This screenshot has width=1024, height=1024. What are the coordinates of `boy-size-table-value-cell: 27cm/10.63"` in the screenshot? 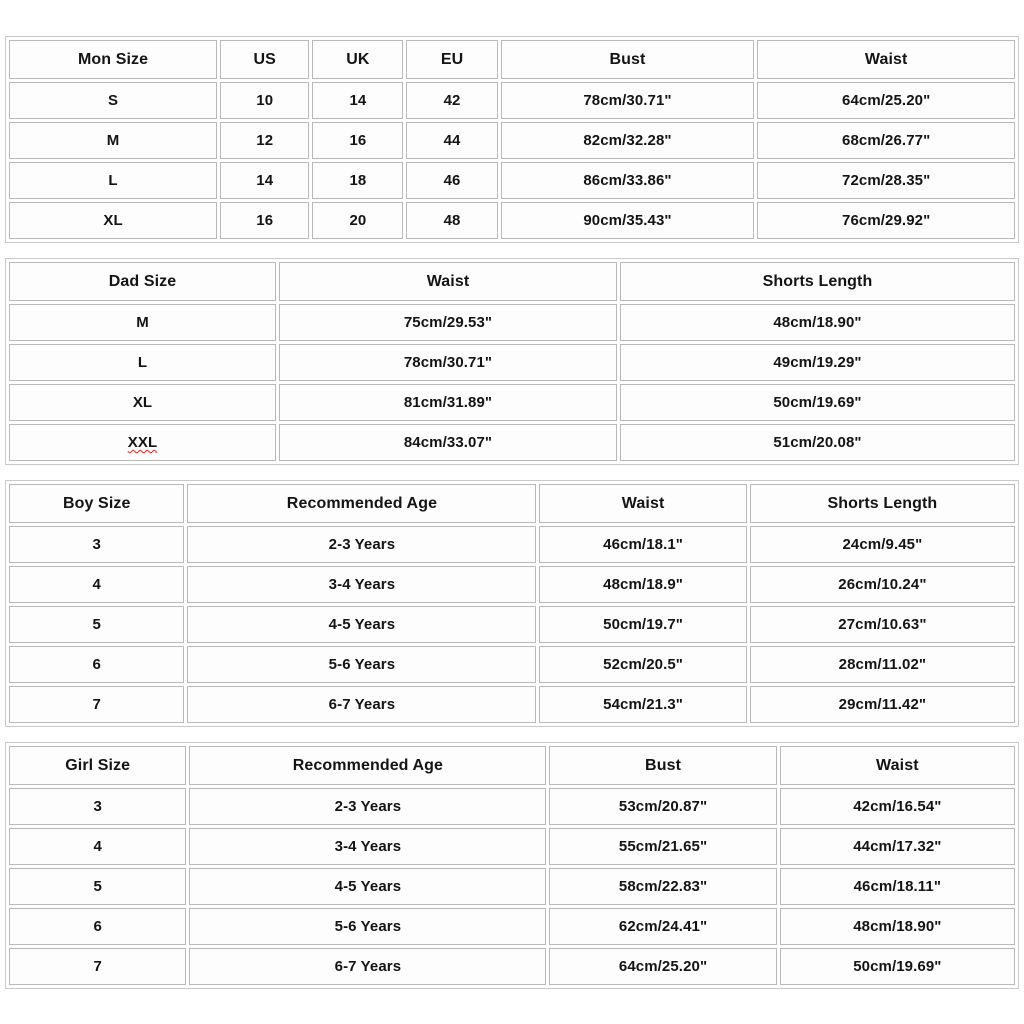 It's located at (882, 624).